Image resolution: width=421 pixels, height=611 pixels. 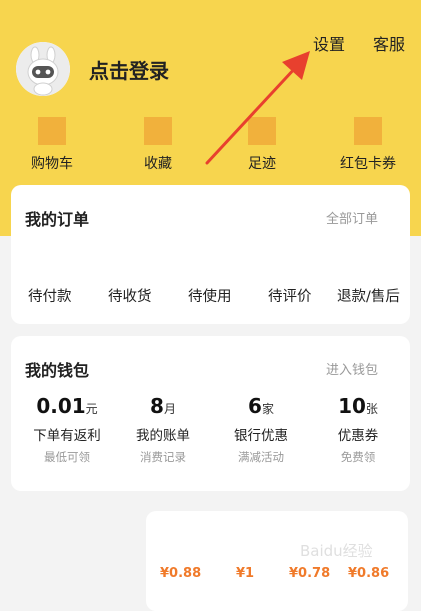 What do you see at coordinates (358, 457) in the screenshot?
I see `wallet-sub: 免费领` at bounding box center [358, 457].